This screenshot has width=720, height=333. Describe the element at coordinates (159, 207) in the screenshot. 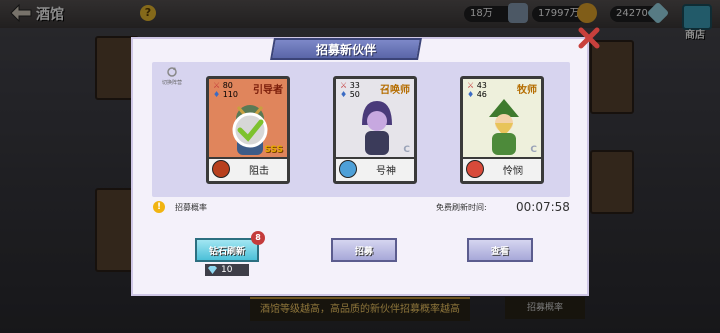

I see `warning-icon: !` at that location.